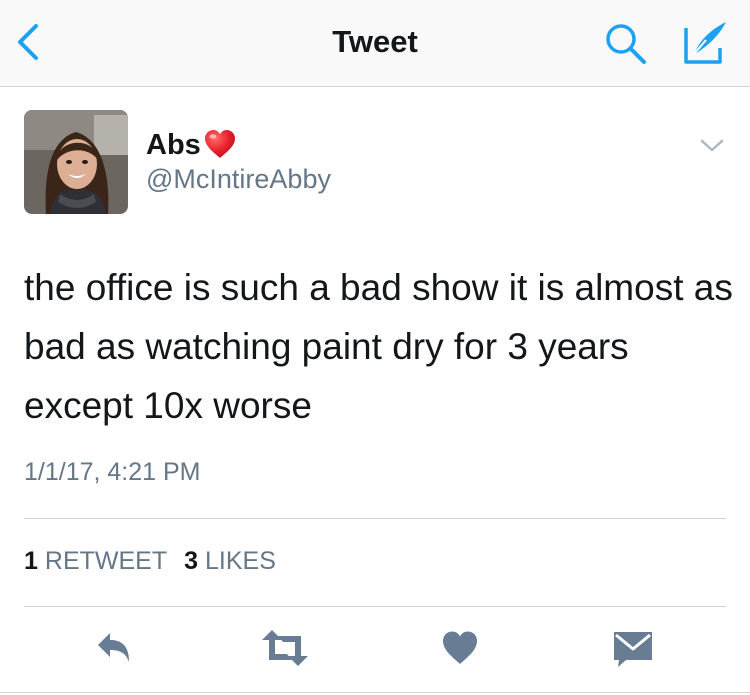 The width and height of the screenshot is (750, 695). I want to click on tweet-action-bar, so click(375, 648).